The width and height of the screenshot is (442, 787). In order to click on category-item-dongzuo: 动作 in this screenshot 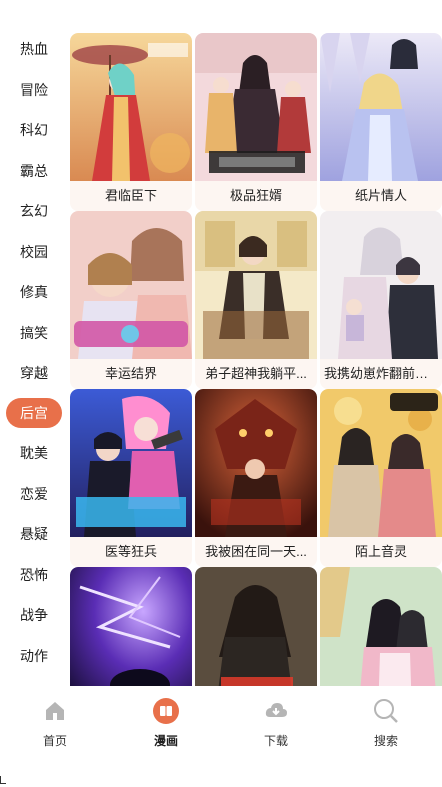, I will do `click(34, 656)`.